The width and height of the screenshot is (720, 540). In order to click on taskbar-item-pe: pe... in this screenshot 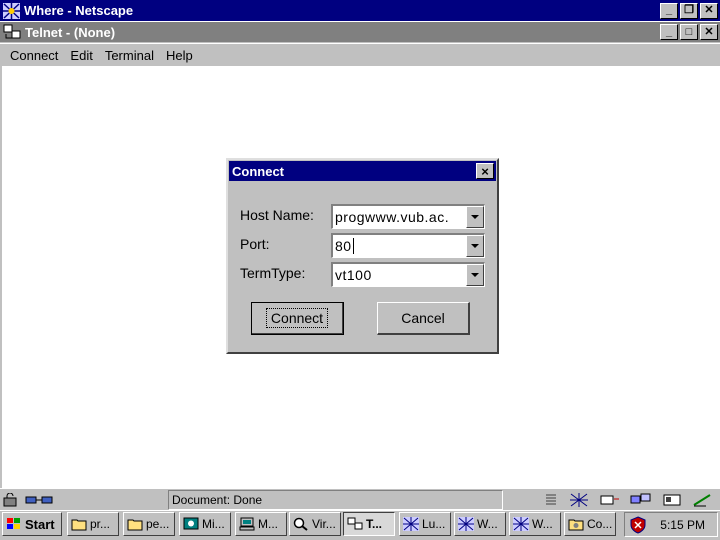, I will do `click(149, 524)`.